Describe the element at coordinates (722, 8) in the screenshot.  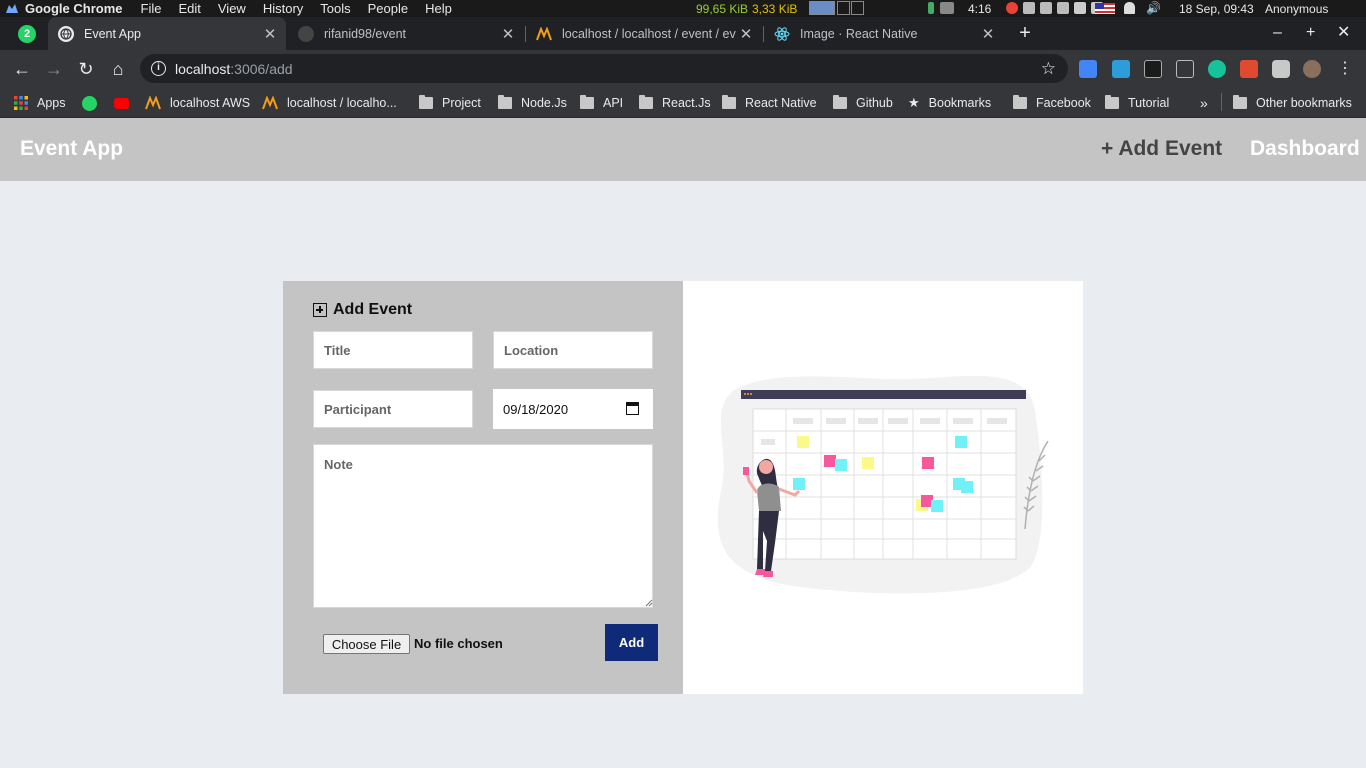
I see `net-download-rate: 99,65 KiB` at that location.